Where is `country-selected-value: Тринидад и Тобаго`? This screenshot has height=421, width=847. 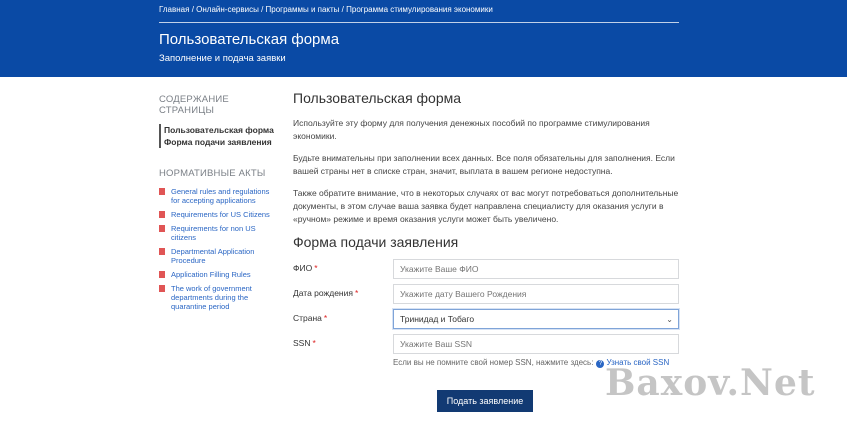
country-selected-value: Тринидад и Тобаго is located at coordinates (437, 319).